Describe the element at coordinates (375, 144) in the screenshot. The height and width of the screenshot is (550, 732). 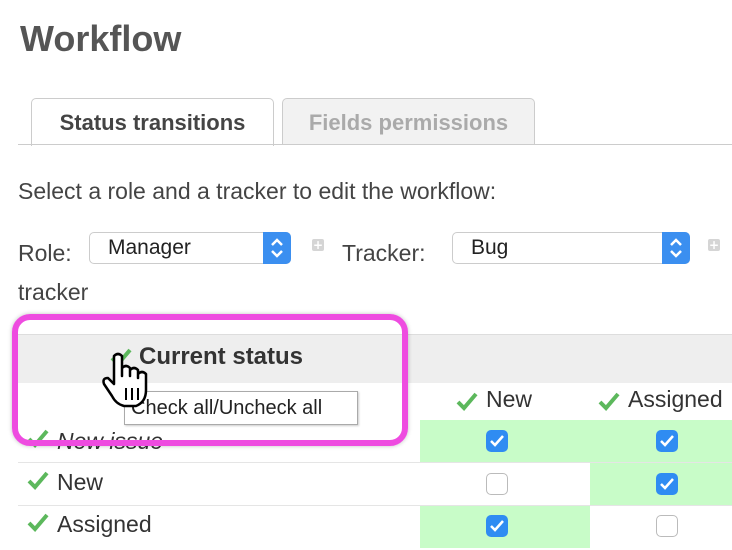
I see `tabs-divider` at that location.